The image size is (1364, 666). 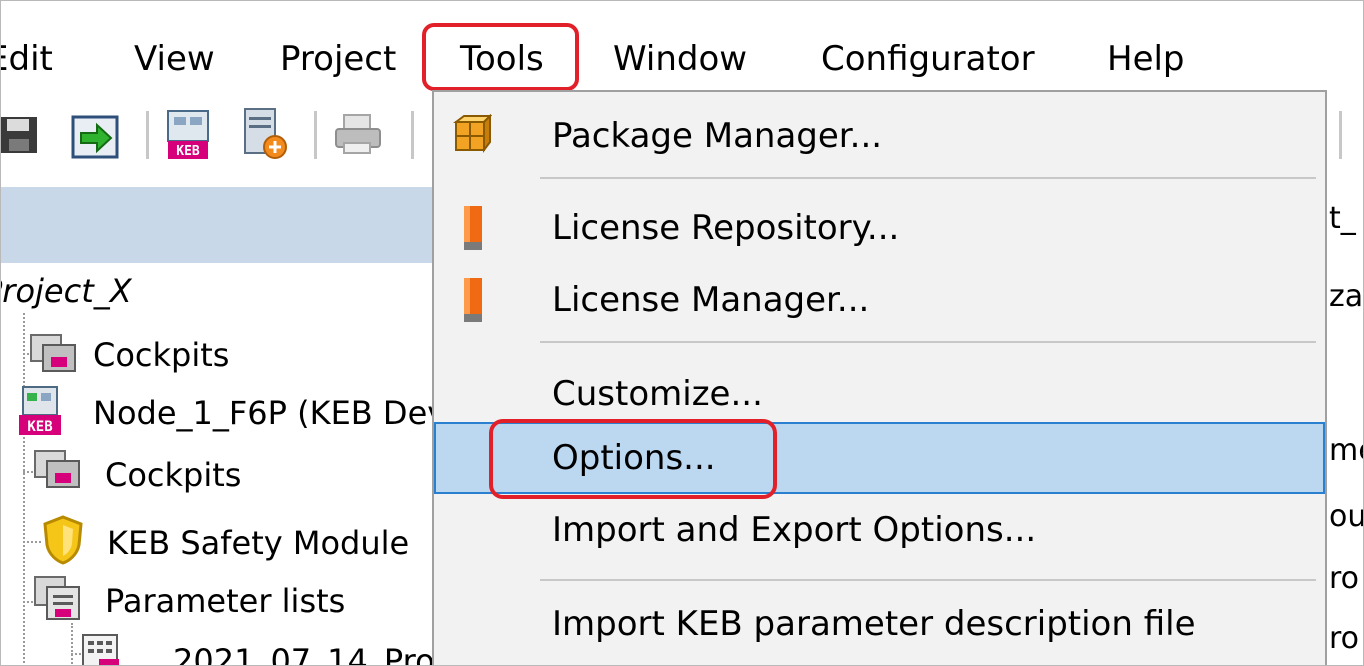 What do you see at coordinates (1146, 59) in the screenshot?
I see `menu-help: Help` at bounding box center [1146, 59].